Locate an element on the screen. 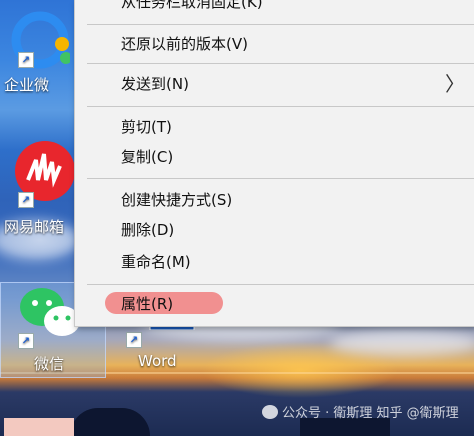 This screenshot has width=474, height=436. menu-item-delete: 删除(D) is located at coordinates (147, 230).